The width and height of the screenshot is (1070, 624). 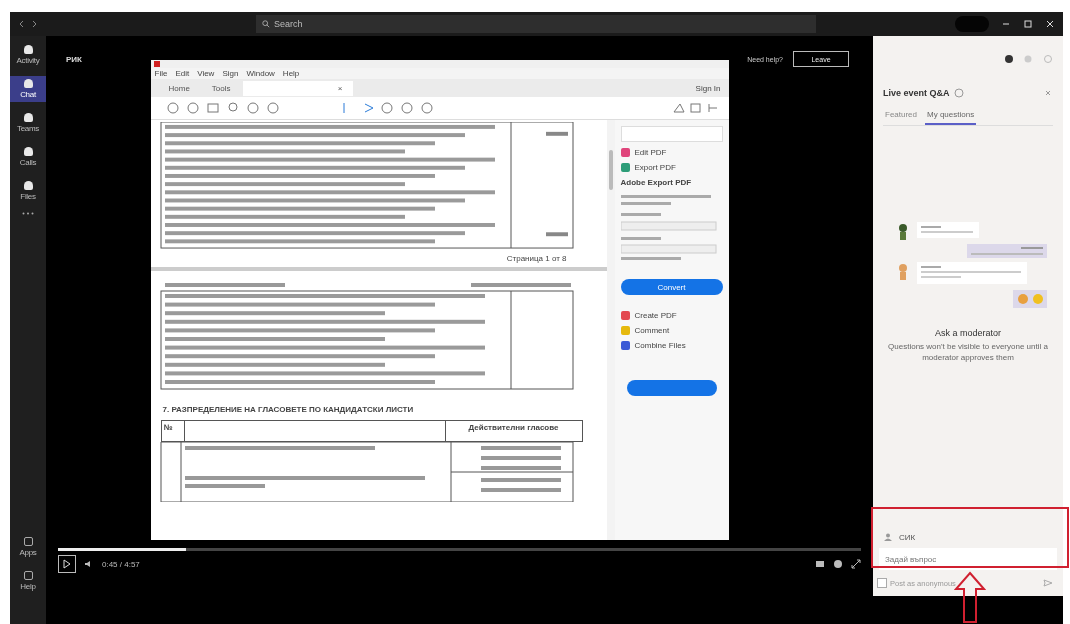 I want to click on section-heading: 7. РАЗПРЕДЕЛЕНИЕ НА ГЛАСОВЕТЕ ПО КАНДИДАТСКИ ЛИСТИ, so click(x=288, y=410).